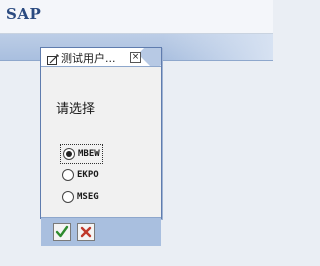 Image resolution: width=320 pixels, height=266 pixels. I want to click on radio-option-mbew: MBEW, so click(81, 154).